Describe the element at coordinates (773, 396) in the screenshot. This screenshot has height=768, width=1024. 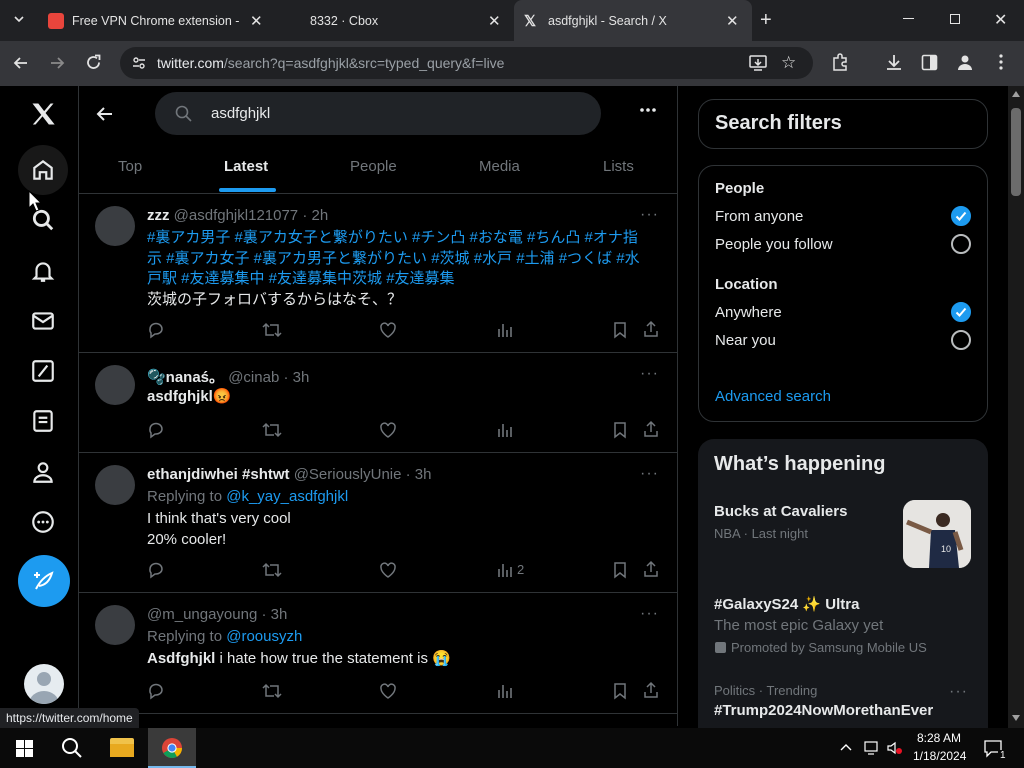
I see `advanced-search-link: Advanced search` at that location.